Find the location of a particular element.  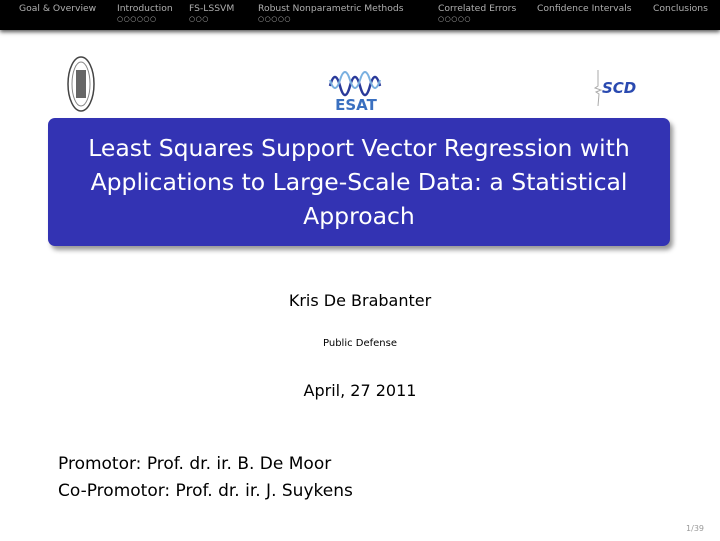

nav-fs-lssvm-dots: ○○○ is located at coordinates (199, 19).